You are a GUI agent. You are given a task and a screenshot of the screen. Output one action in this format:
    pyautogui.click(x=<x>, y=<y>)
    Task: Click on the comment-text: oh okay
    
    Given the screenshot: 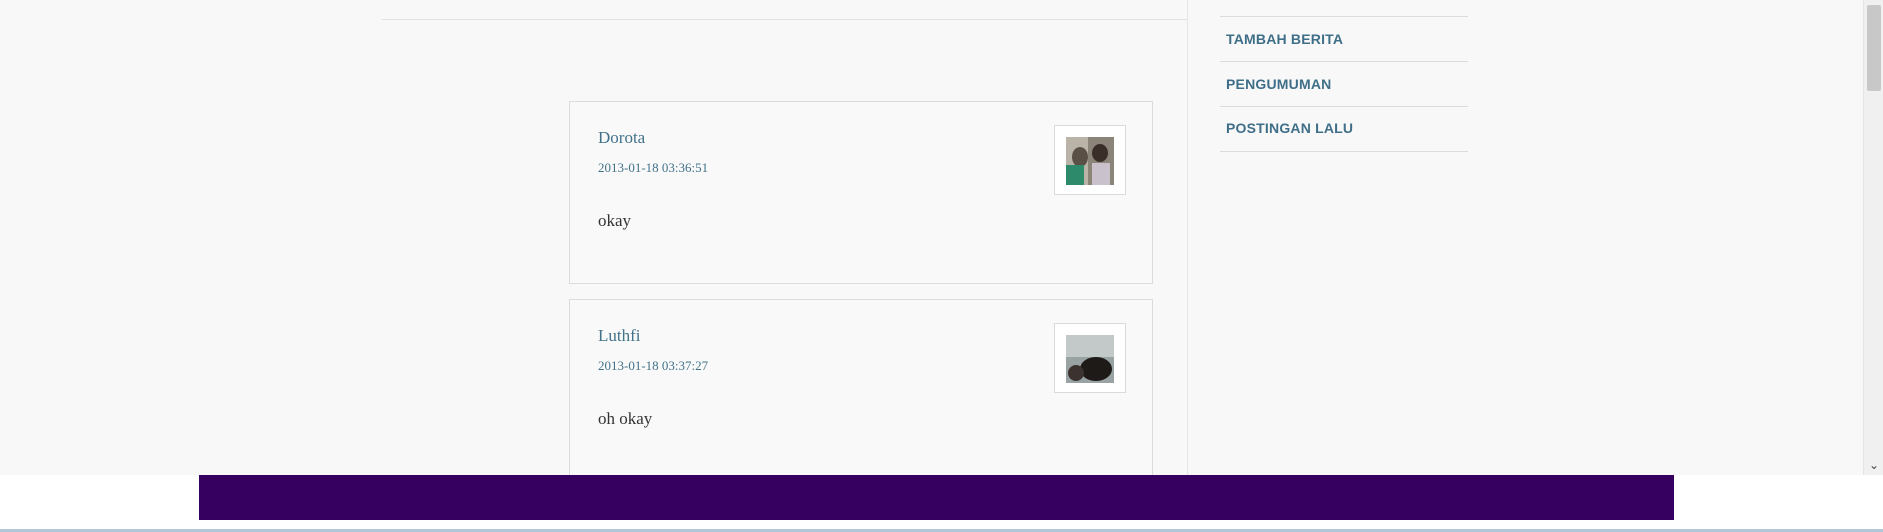 What is the action you would take?
    pyautogui.click(x=625, y=418)
    